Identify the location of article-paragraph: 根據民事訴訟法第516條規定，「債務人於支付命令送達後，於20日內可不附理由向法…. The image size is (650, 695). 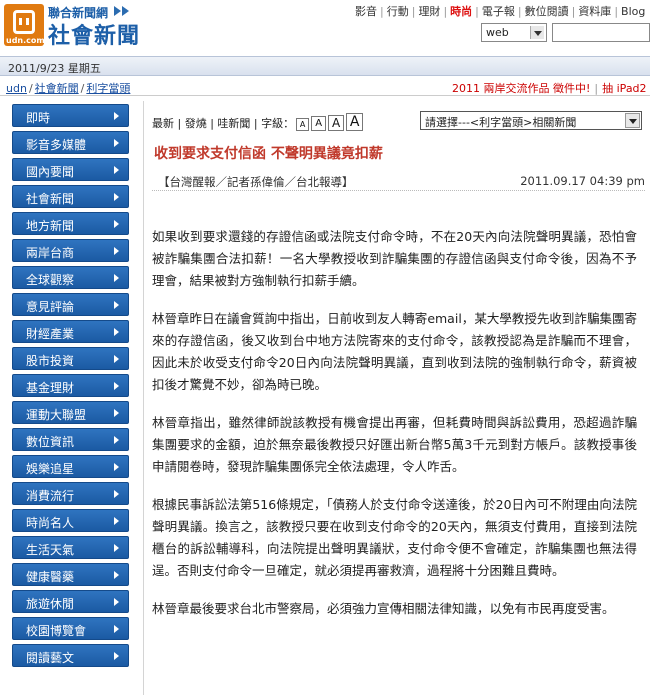
(394, 537).